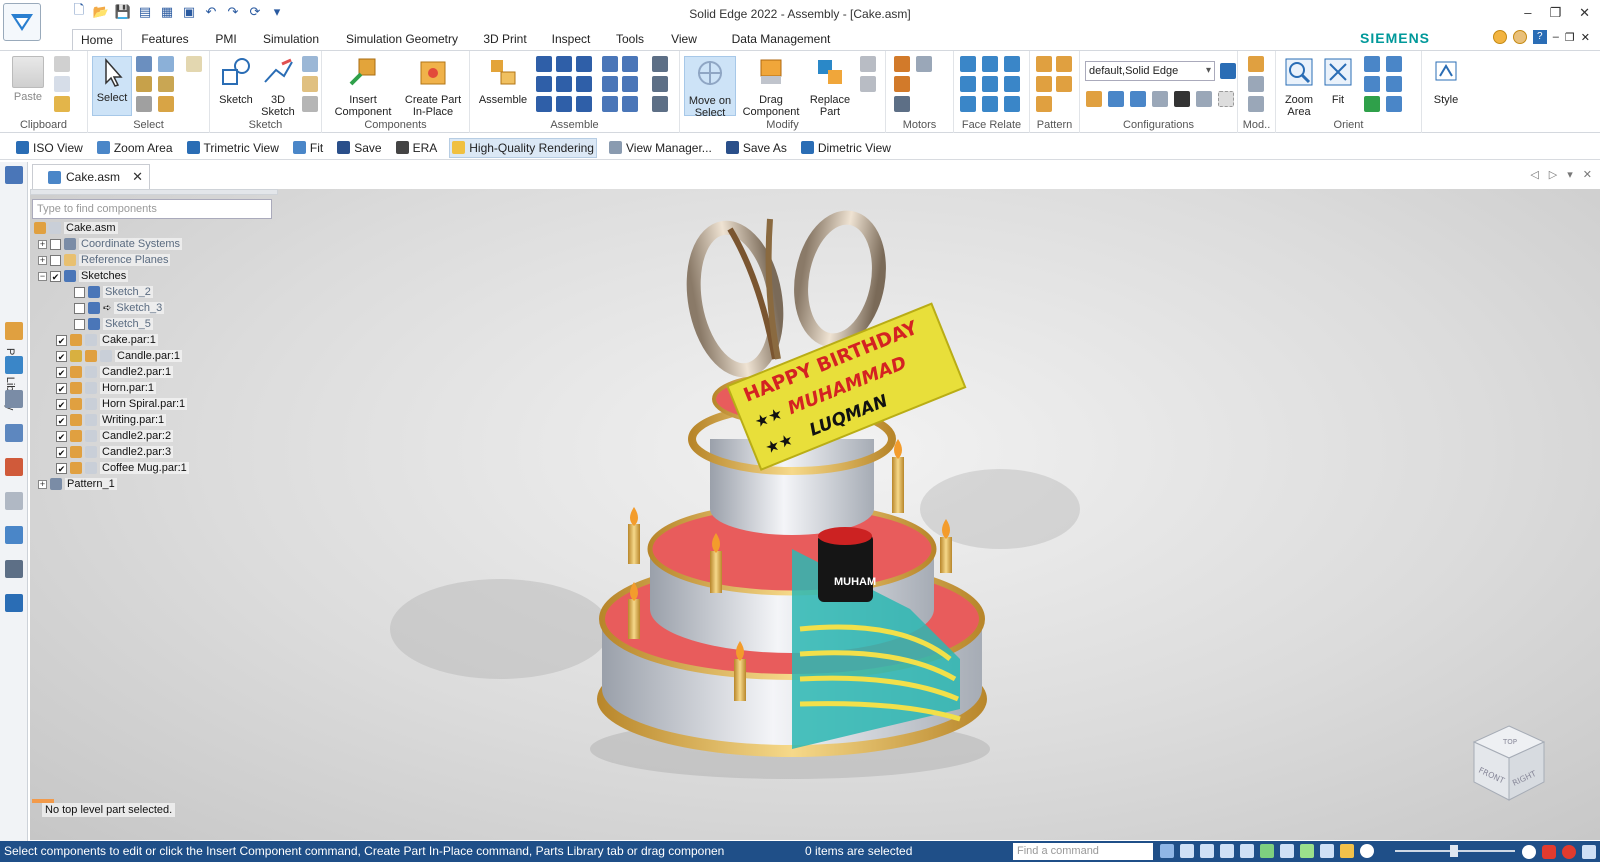 The image size is (1600, 862). I want to click on high-quality-rendering-button: High-Quality Rendering, so click(523, 147).